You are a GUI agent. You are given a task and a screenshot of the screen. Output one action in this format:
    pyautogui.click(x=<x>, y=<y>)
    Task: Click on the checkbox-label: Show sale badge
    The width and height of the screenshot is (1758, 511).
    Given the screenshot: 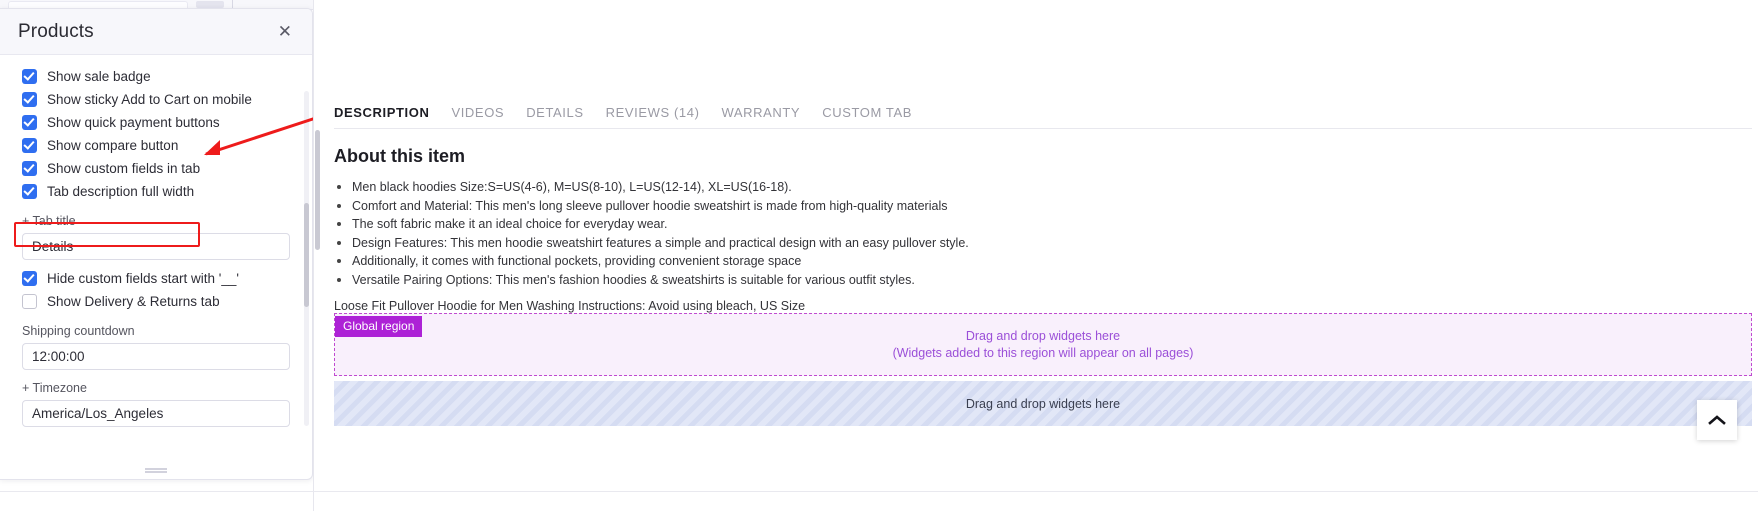 What is the action you would take?
    pyautogui.click(x=99, y=76)
    